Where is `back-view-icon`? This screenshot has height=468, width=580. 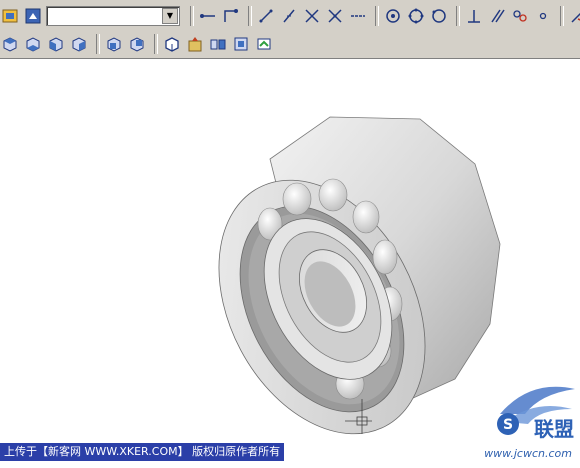 back-view-icon is located at coordinates (137, 44).